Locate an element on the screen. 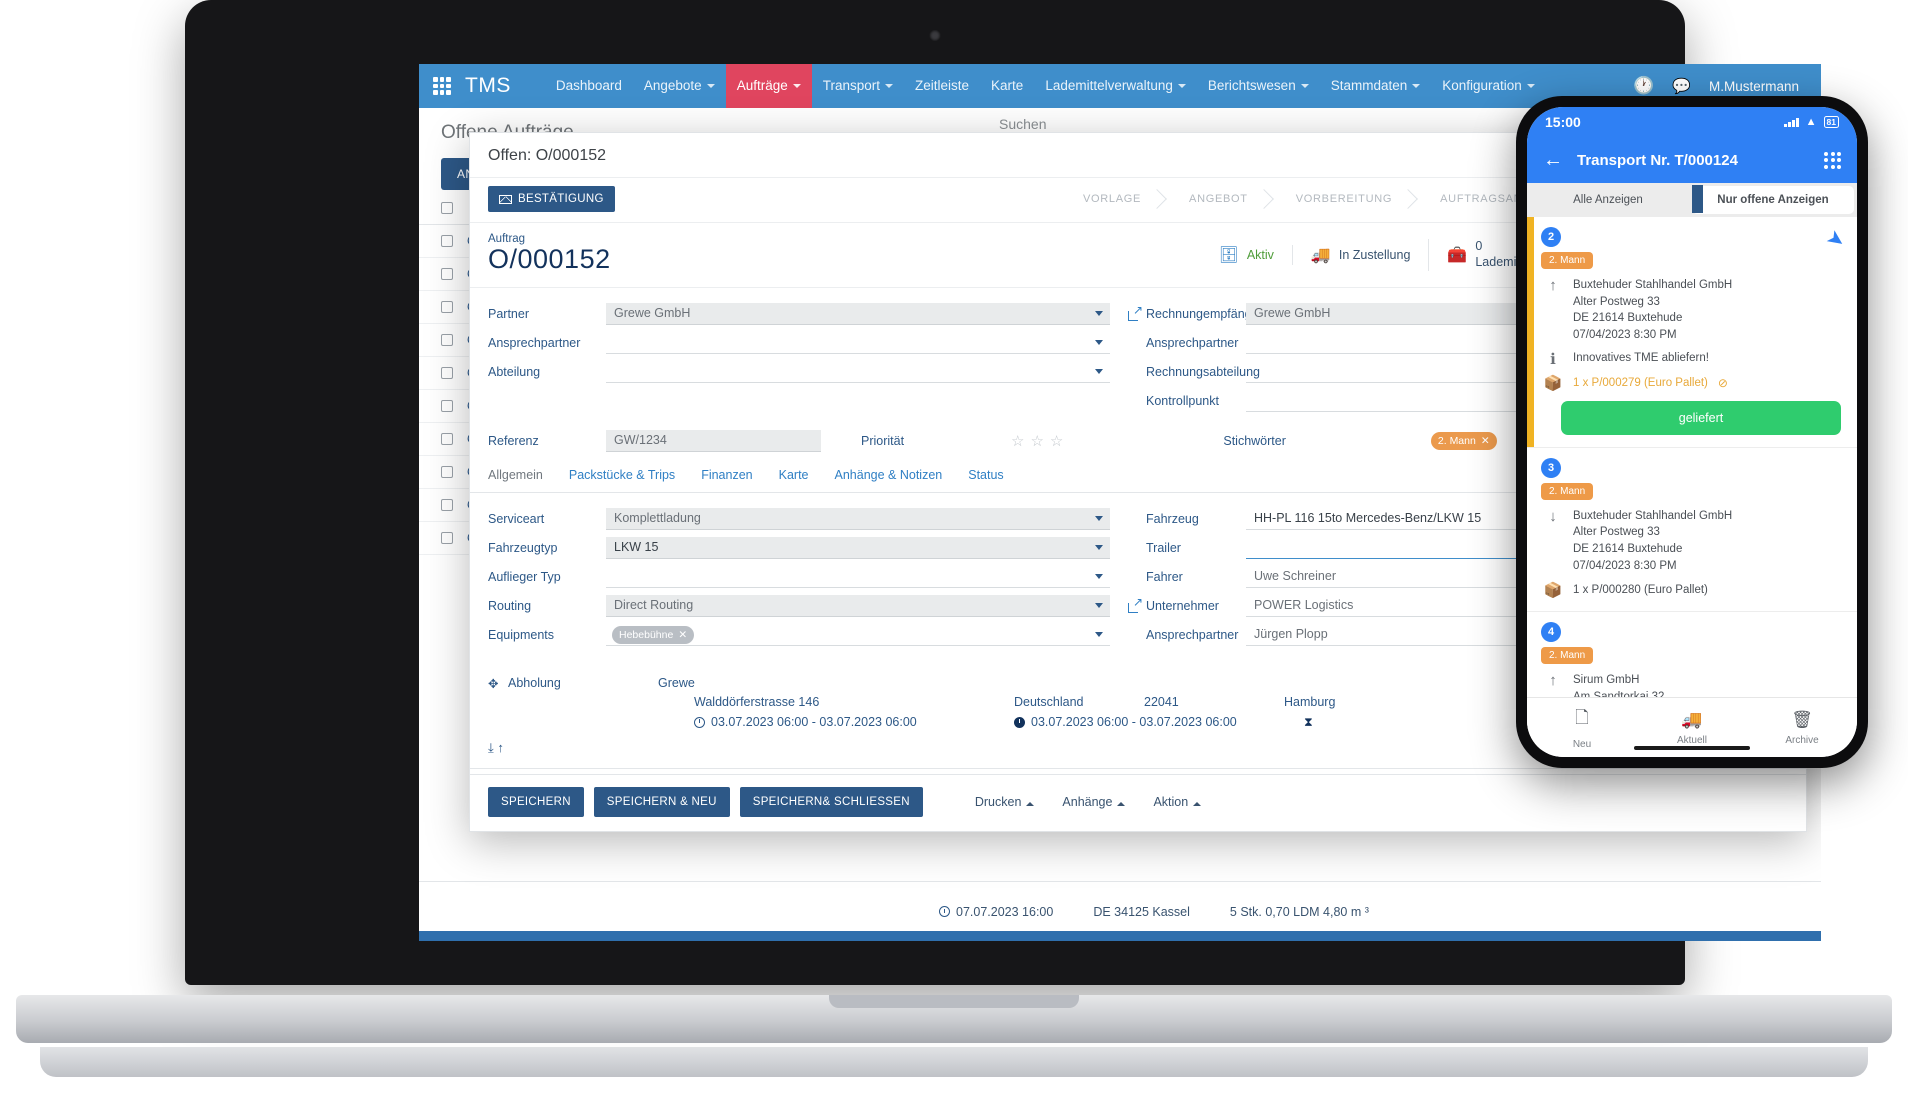 The width and height of the screenshot is (1908, 1099). priority-stars: ☆ ☆ ☆ is located at coordinates (1037, 441).